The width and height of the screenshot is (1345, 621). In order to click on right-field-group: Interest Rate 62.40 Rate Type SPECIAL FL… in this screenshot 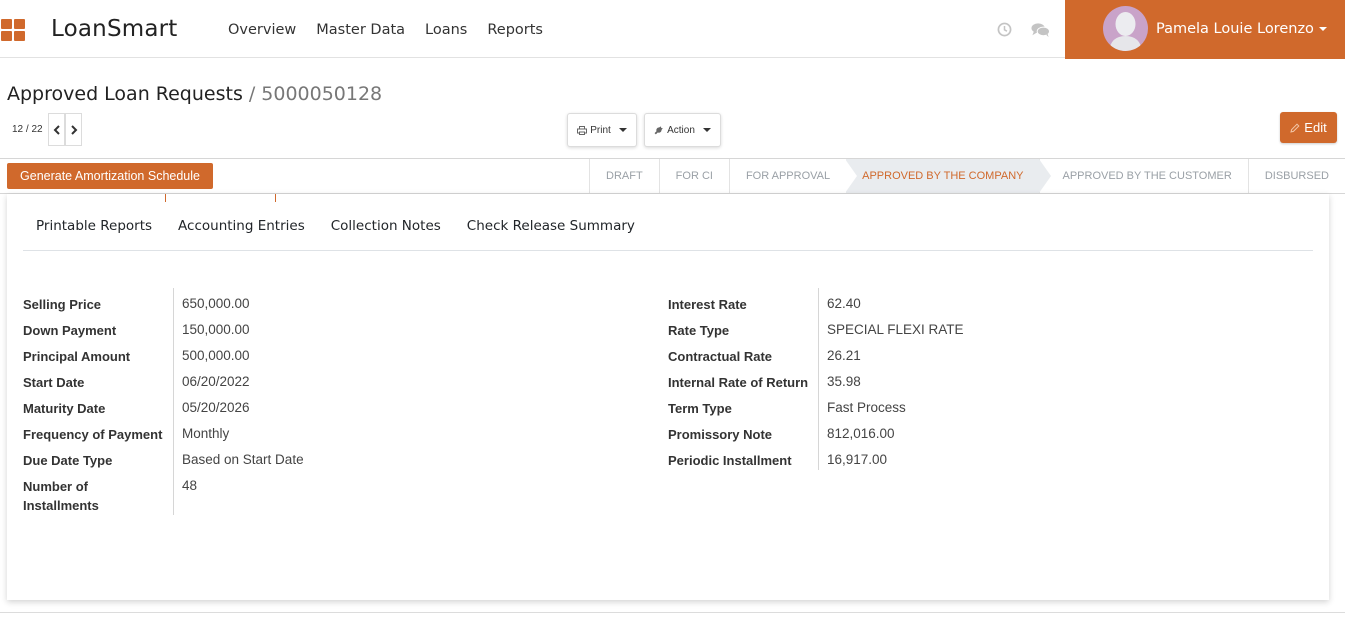, I will do `click(816, 379)`.